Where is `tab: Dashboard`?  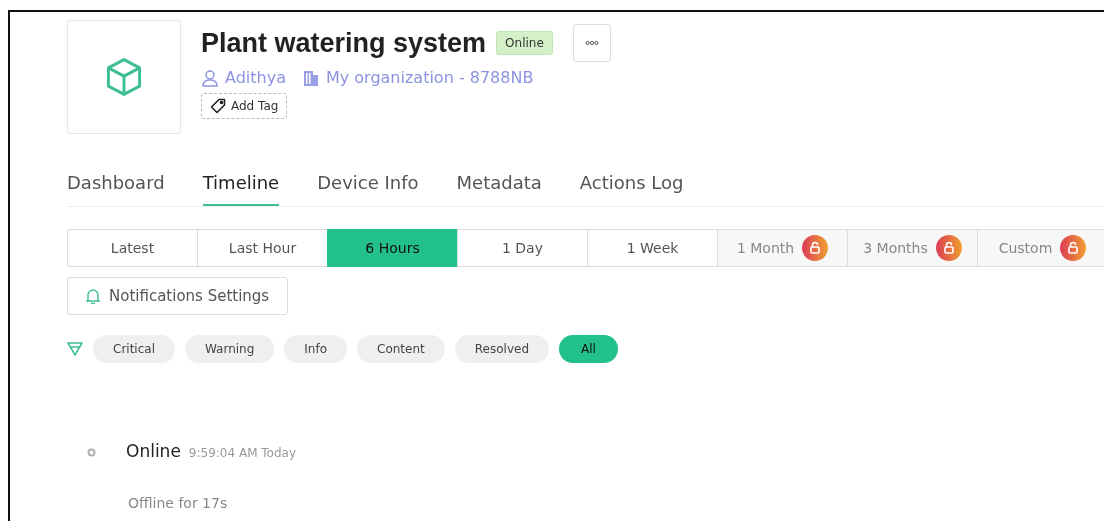 tab: Dashboard is located at coordinates (116, 186).